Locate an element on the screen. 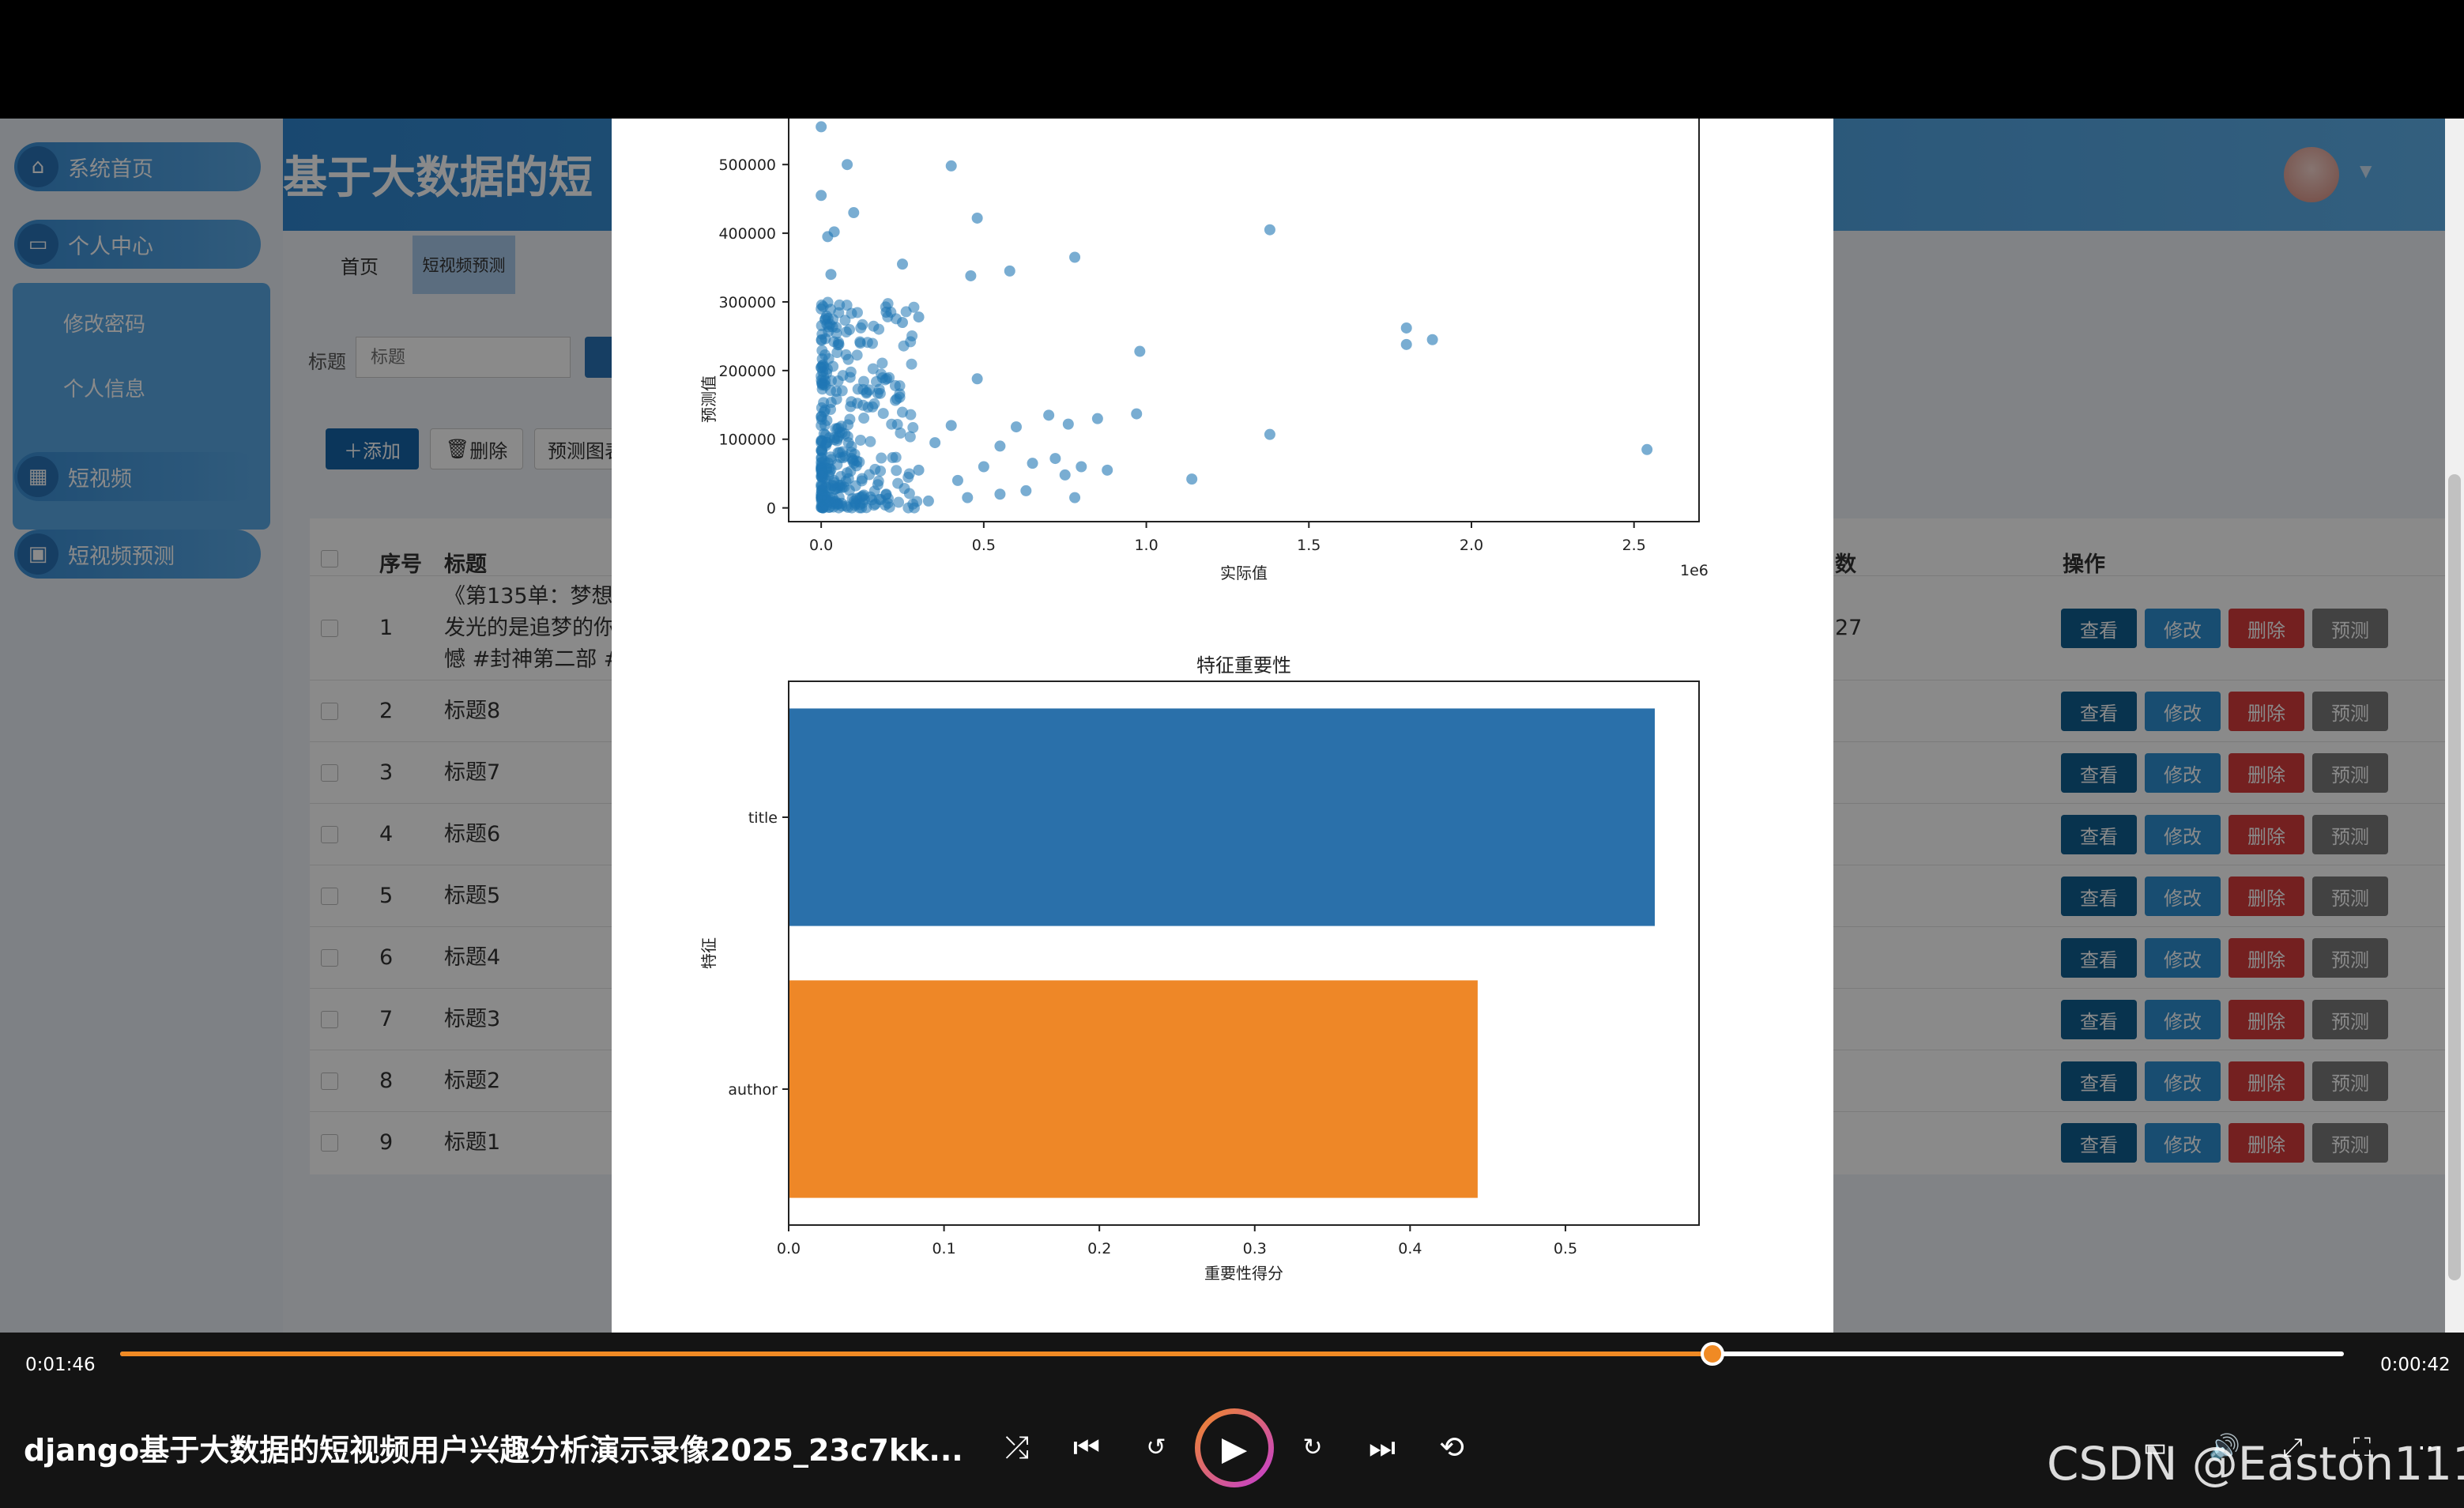 This screenshot has width=2464, height=1508. bar-x-tick-label: 0.5 is located at coordinates (1565, 1248).